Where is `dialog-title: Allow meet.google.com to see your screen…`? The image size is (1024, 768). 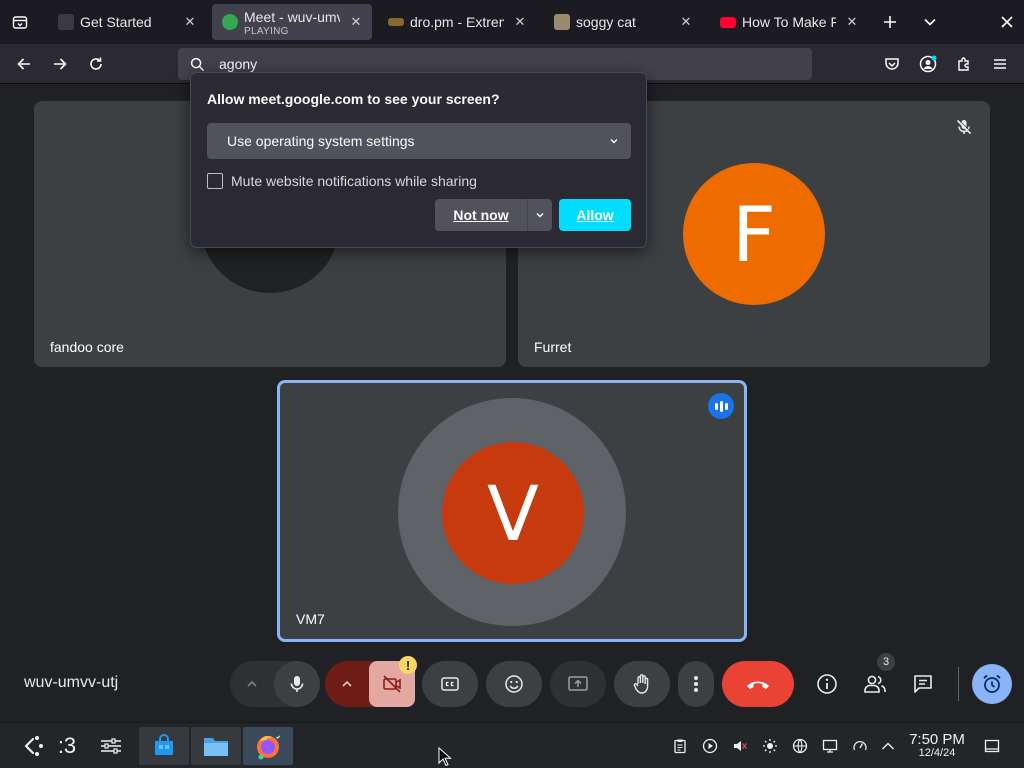 dialog-title: Allow meet.google.com to see your screen… is located at coordinates (353, 99).